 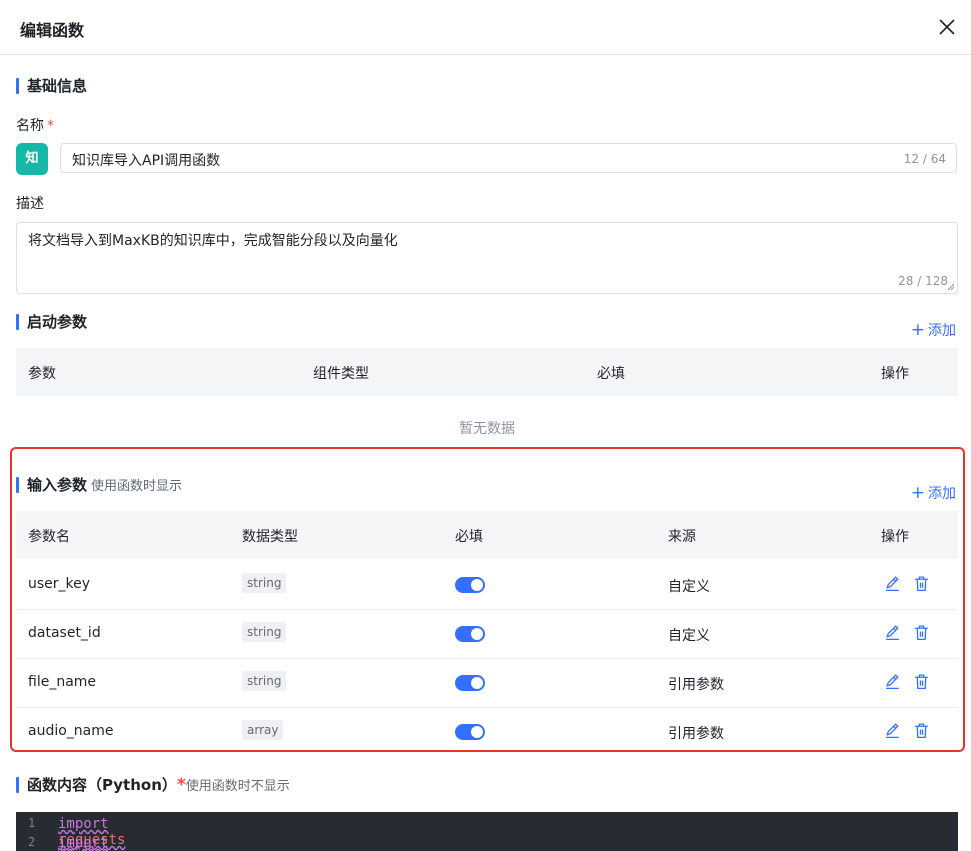 What do you see at coordinates (30, 204) in the screenshot?
I see `desc-label: 描述` at bounding box center [30, 204].